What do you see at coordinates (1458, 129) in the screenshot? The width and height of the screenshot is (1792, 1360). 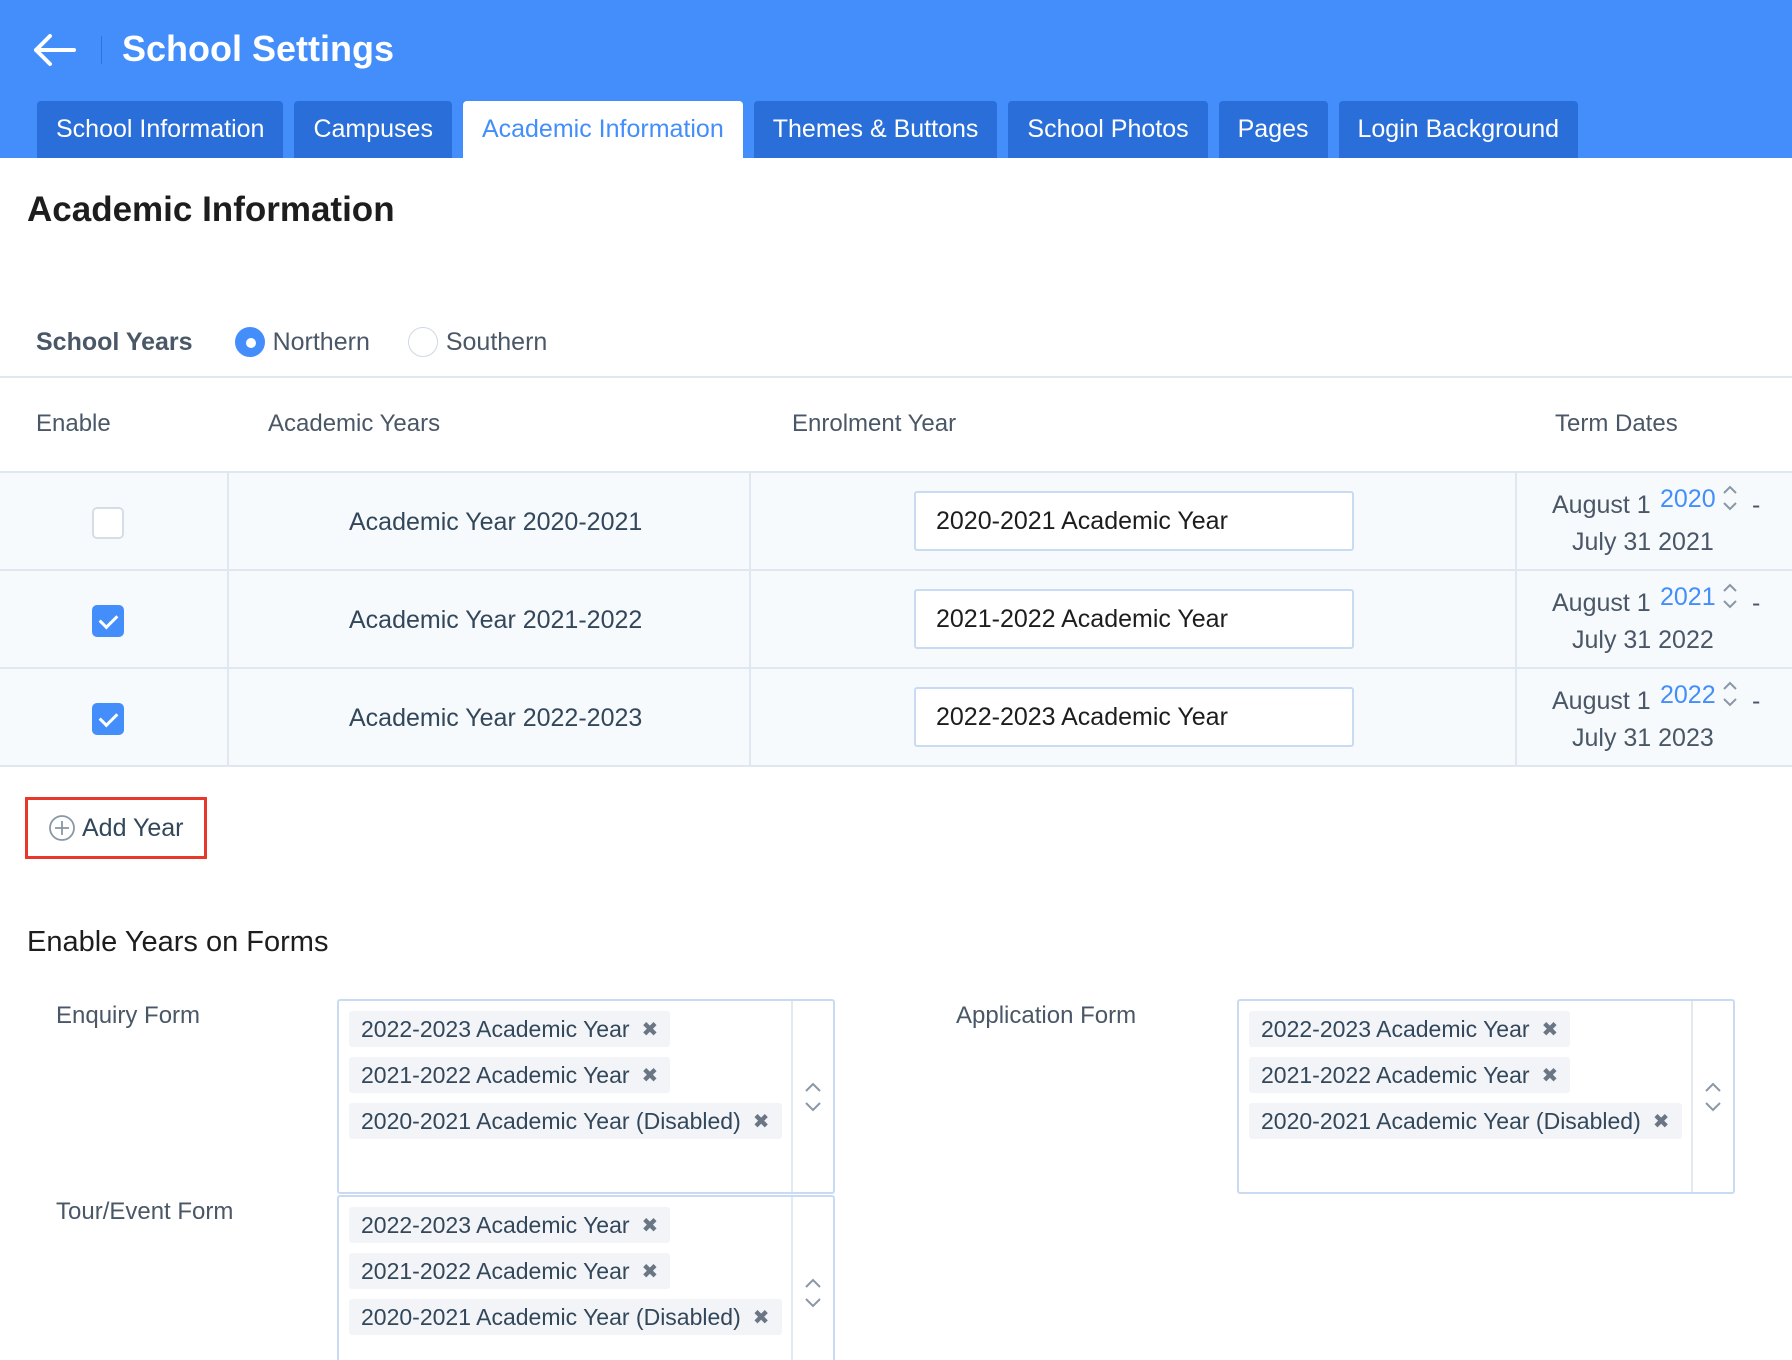 I see `tab-login-background: Login Background` at bounding box center [1458, 129].